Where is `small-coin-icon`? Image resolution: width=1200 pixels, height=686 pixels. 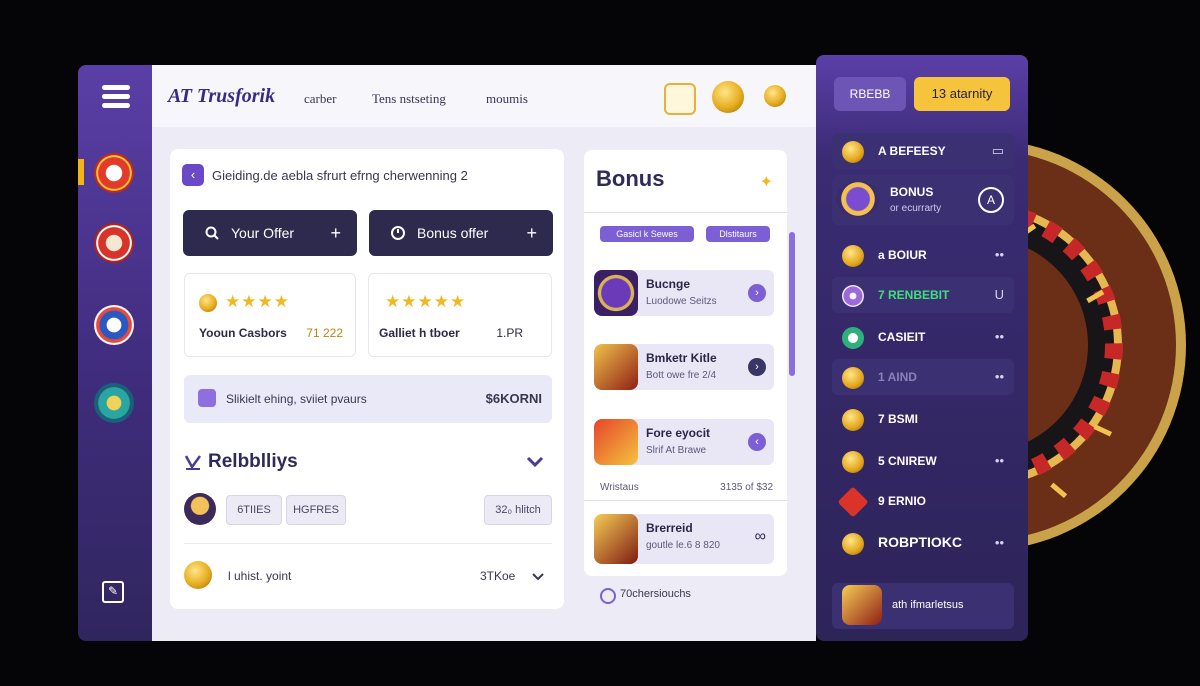 small-coin-icon is located at coordinates (775, 96).